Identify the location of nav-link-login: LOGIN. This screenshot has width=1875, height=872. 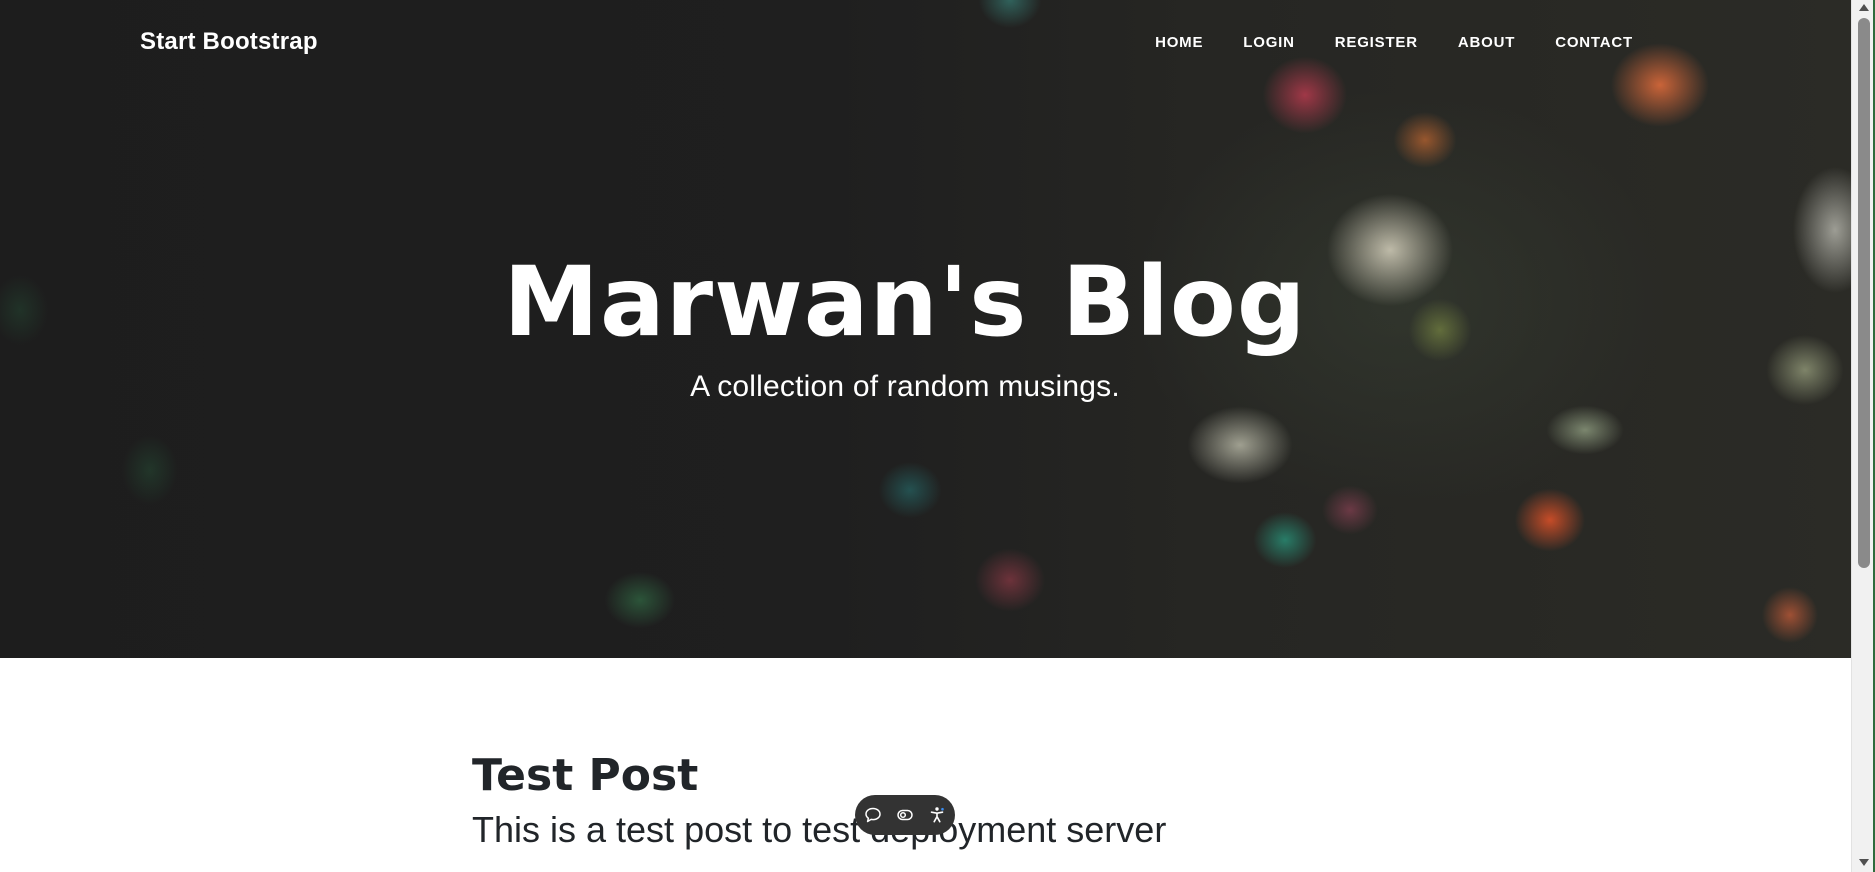
(1269, 42).